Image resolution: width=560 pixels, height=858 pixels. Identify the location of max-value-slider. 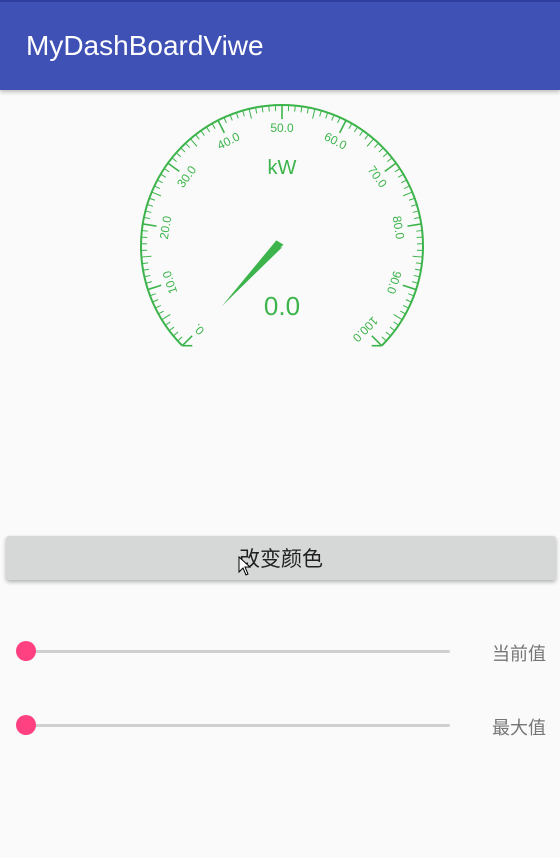
(234, 725).